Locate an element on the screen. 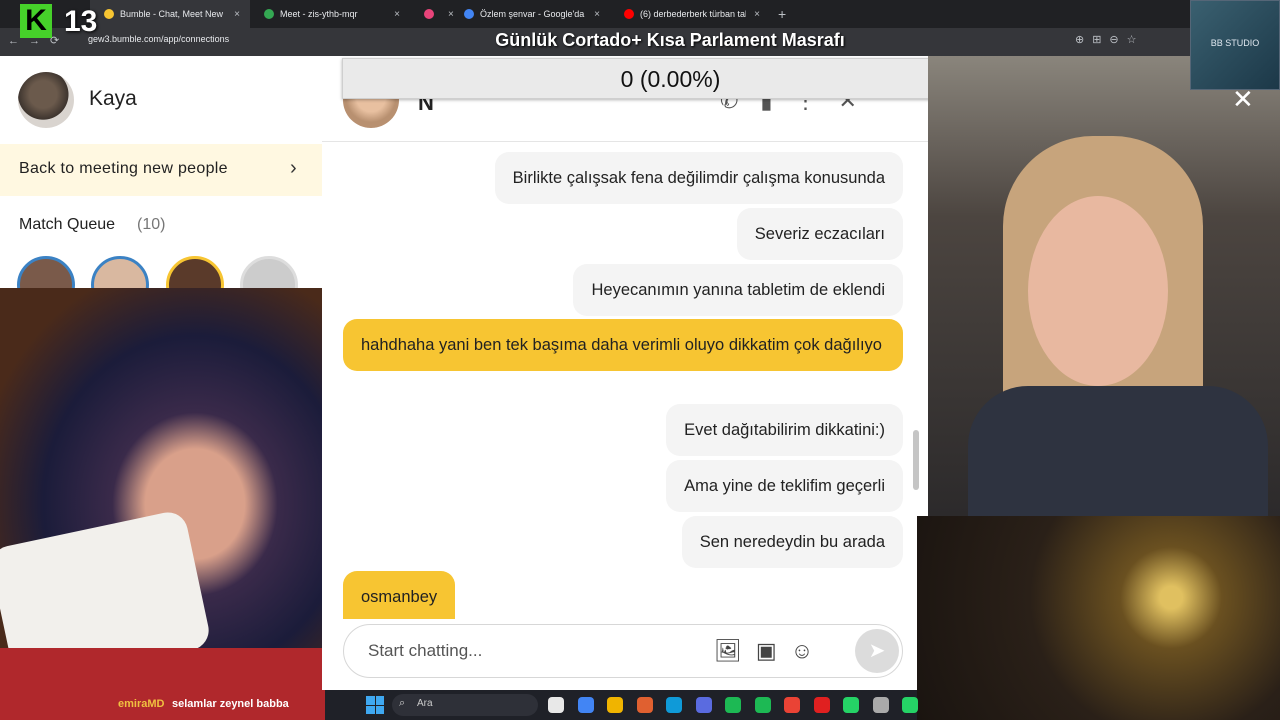  stream-overlay-title: Günlük Cortado+ Kısa Parlament Masrafı is located at coordinates (670, 40).